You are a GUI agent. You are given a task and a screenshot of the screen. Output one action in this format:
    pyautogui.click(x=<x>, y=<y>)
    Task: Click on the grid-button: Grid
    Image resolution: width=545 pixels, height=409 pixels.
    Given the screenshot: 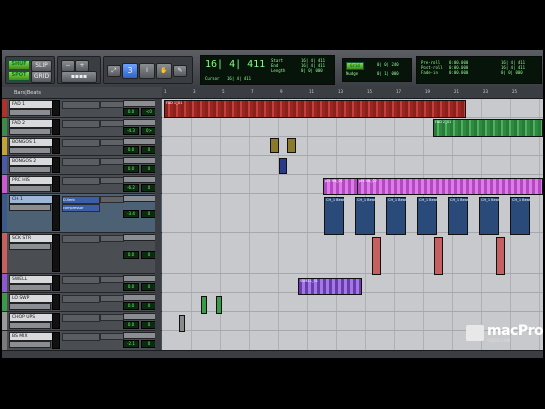 What is the action you would take?
    pyautogui.click(x=355, y=66)
    